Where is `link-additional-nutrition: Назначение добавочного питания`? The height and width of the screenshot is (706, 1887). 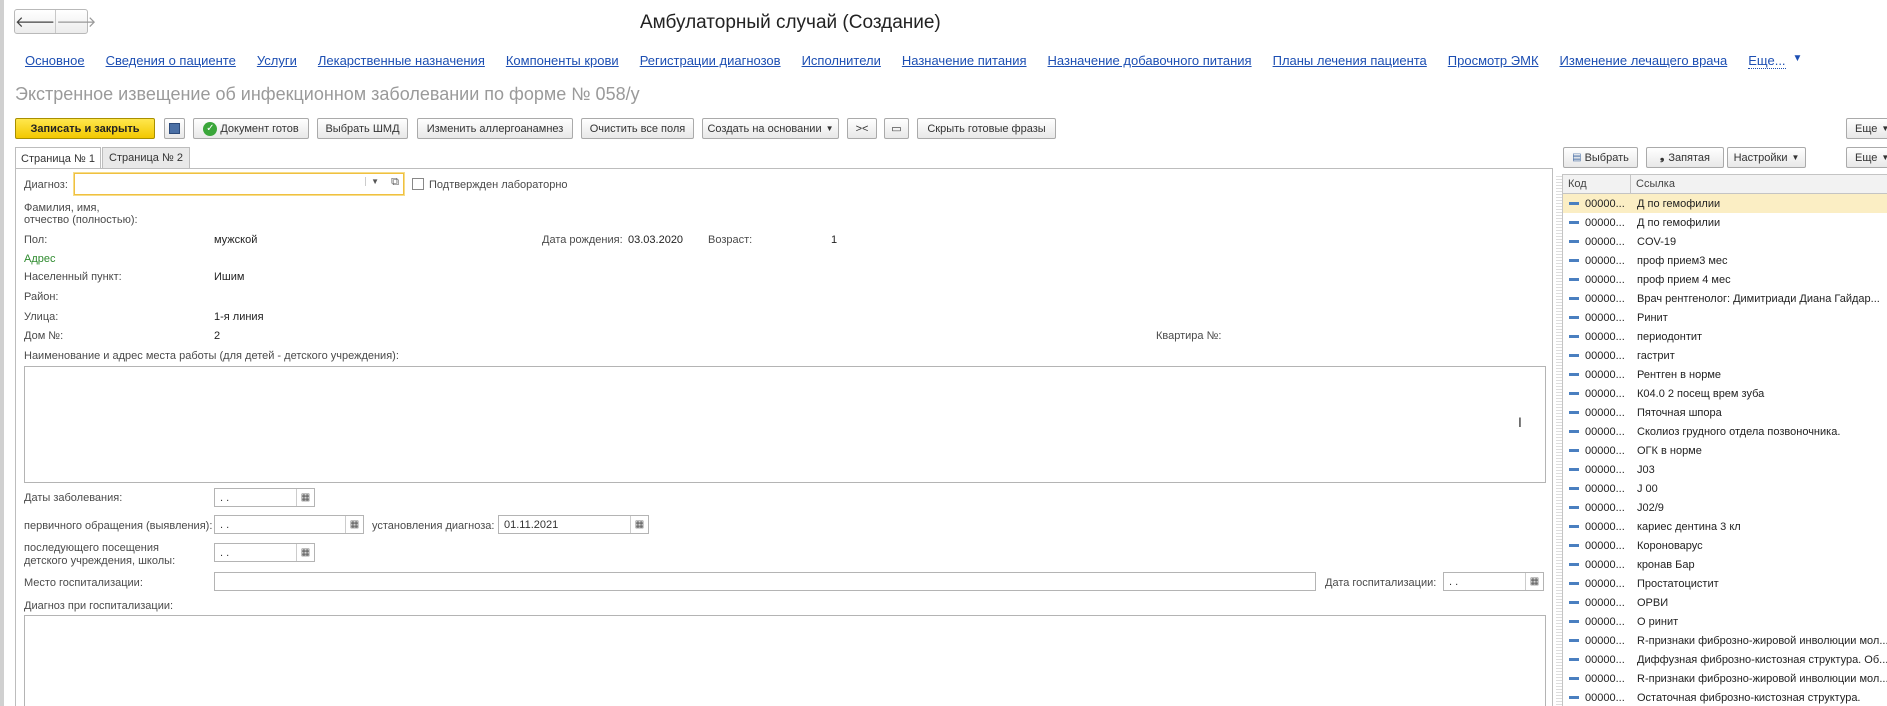
link-additional-nutrition: Назначение добавочного питания is located at coordinates (1150, 61).